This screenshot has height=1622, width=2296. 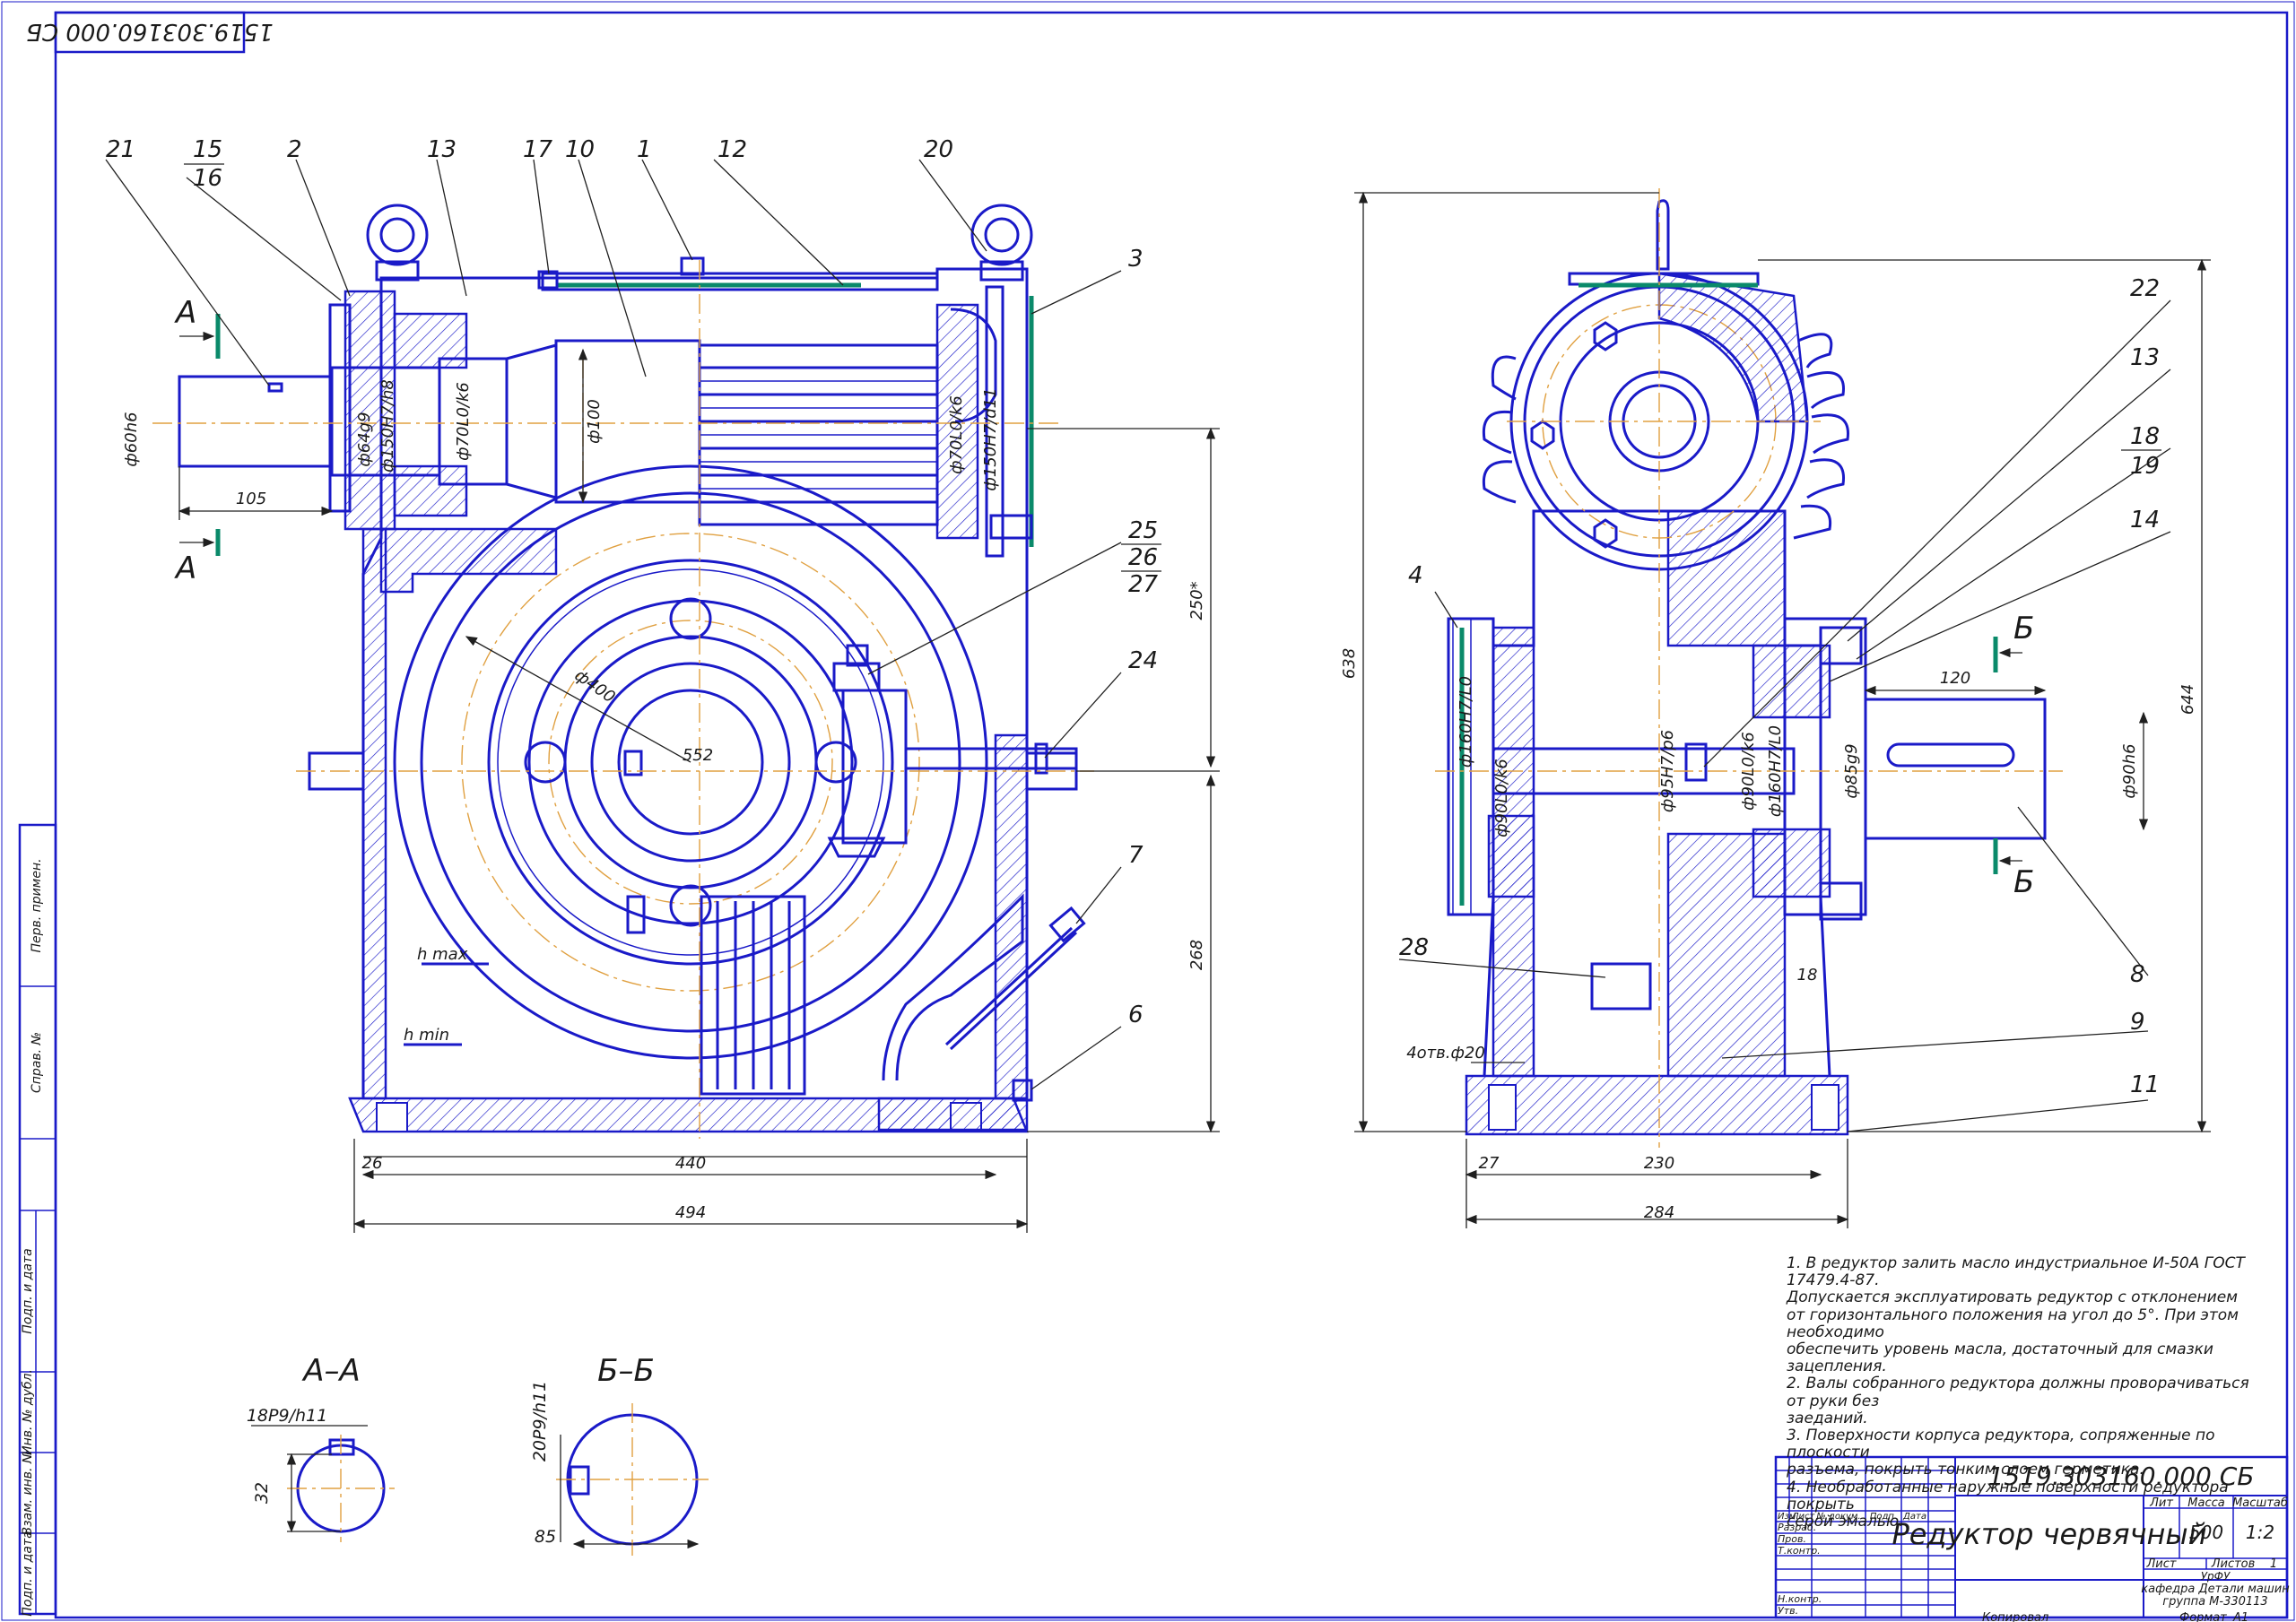 What do you see at coordinates (1800, 1599) in the screenshot?
I see `tb-role-4: Н.контр.` at bounding box center [1800, 1599].